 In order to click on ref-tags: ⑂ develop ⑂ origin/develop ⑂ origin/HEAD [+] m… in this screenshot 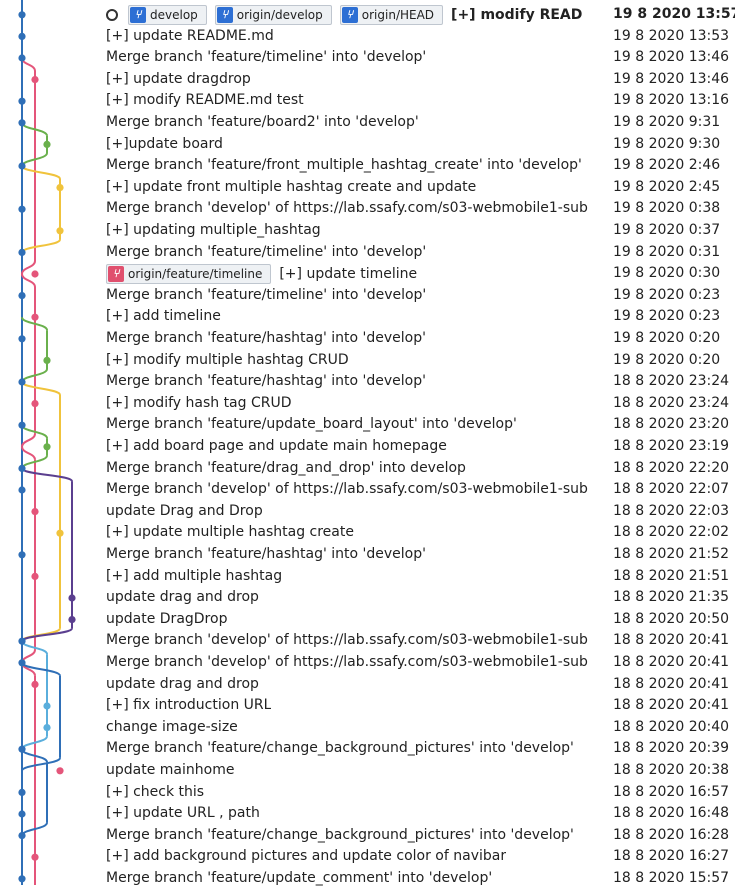, I will do `click(344, 15)`.